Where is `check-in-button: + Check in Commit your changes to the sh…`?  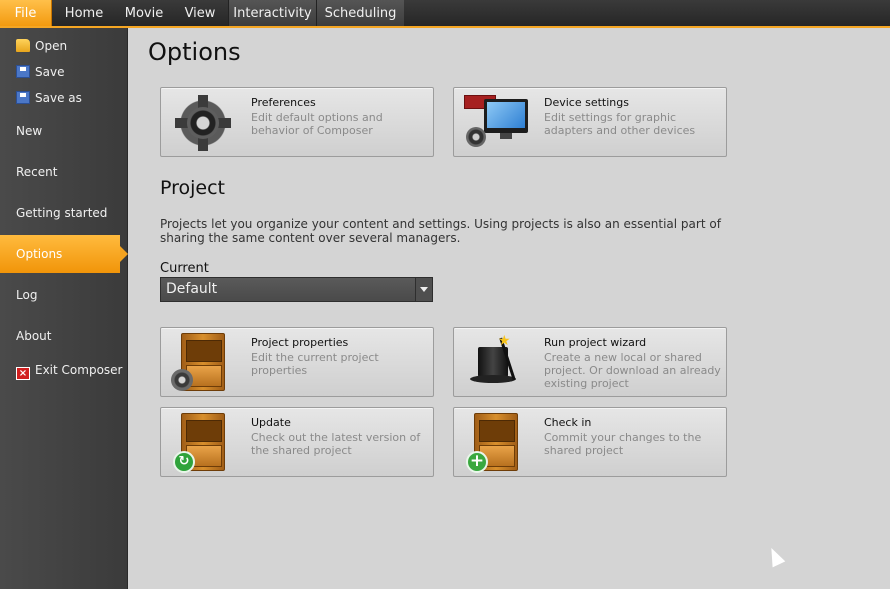 check-in-button: + Check in Commit your changes to the sh… is located at coordinates (590, 442).